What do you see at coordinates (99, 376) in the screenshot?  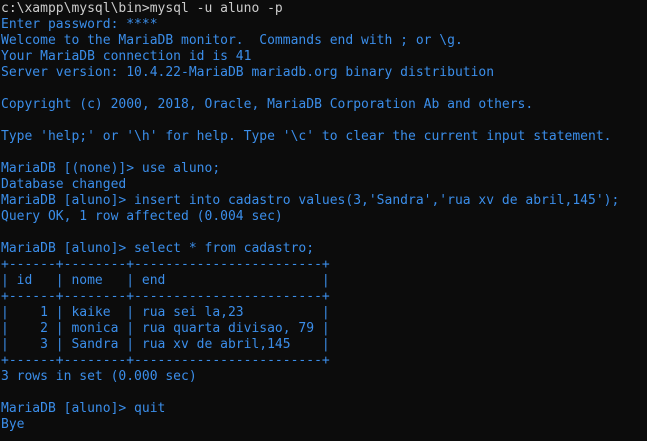 I see `terminal-line-rows-in-set: 3 rows in set (0.000 sec)` at bounding box center [99, 376].